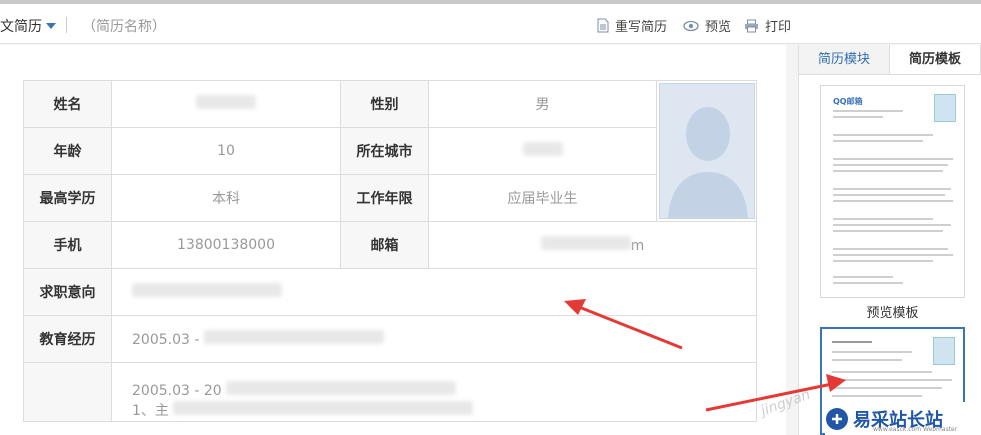 Image resolution: width=981 pixels, height=435 pixels. Describe the element at coordinates (892, 311) in the screenshot. I see `preview-template-link: 预览模板` at that location.